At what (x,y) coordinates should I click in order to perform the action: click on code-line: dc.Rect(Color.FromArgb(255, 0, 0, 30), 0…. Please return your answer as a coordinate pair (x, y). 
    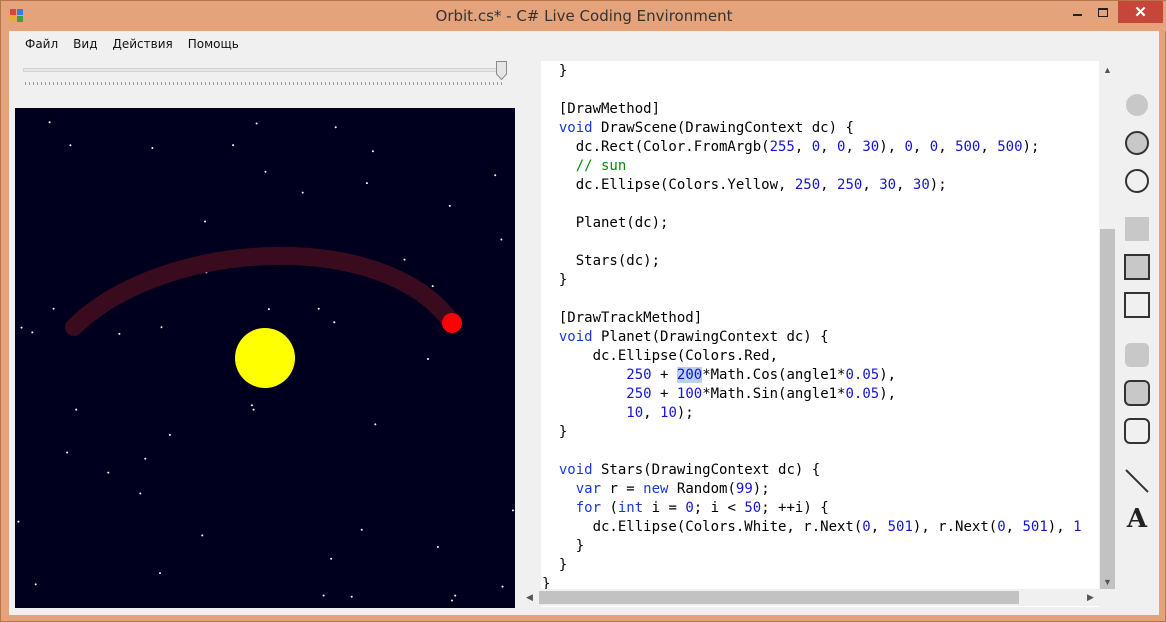
    Looking at the image, I should click on (791, 147).